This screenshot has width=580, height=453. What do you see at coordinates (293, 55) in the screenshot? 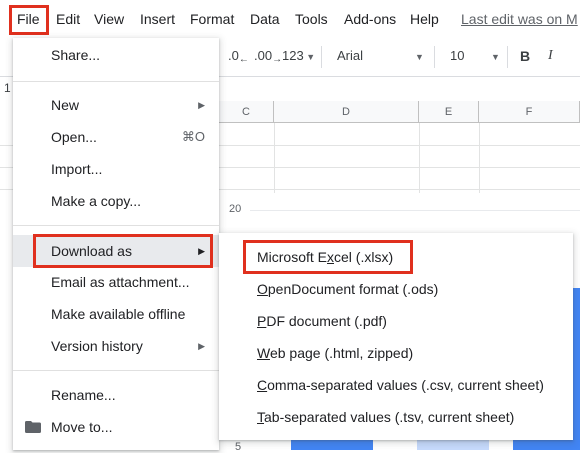
I see `number-format-label: 123` at bounding box center [293, 55].